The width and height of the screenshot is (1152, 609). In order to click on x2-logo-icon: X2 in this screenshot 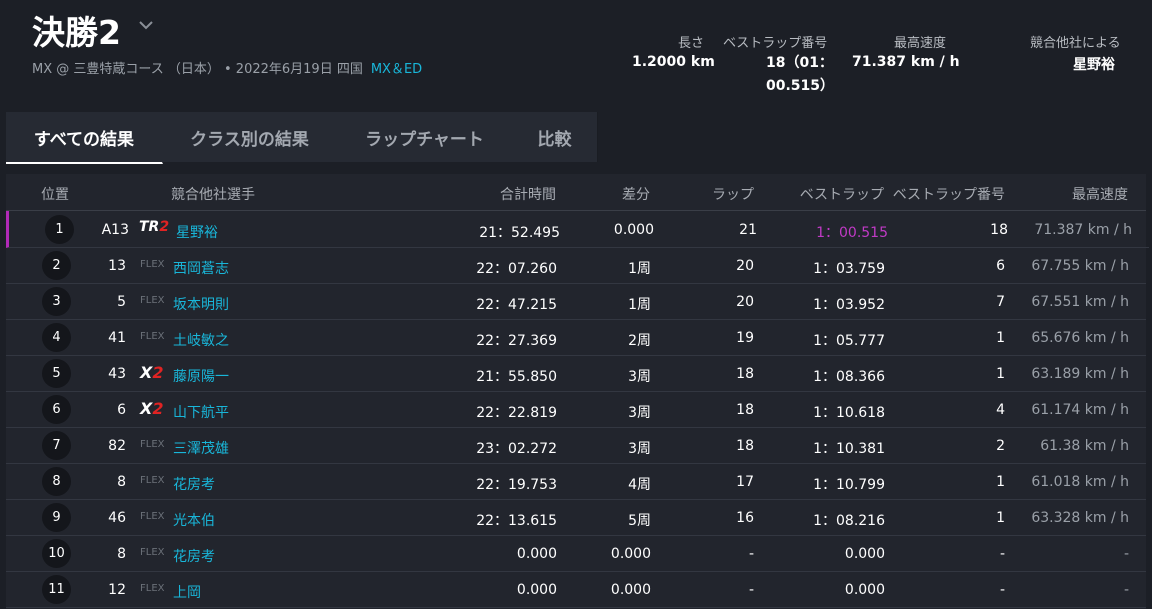, I will do `click(152, 372)`.